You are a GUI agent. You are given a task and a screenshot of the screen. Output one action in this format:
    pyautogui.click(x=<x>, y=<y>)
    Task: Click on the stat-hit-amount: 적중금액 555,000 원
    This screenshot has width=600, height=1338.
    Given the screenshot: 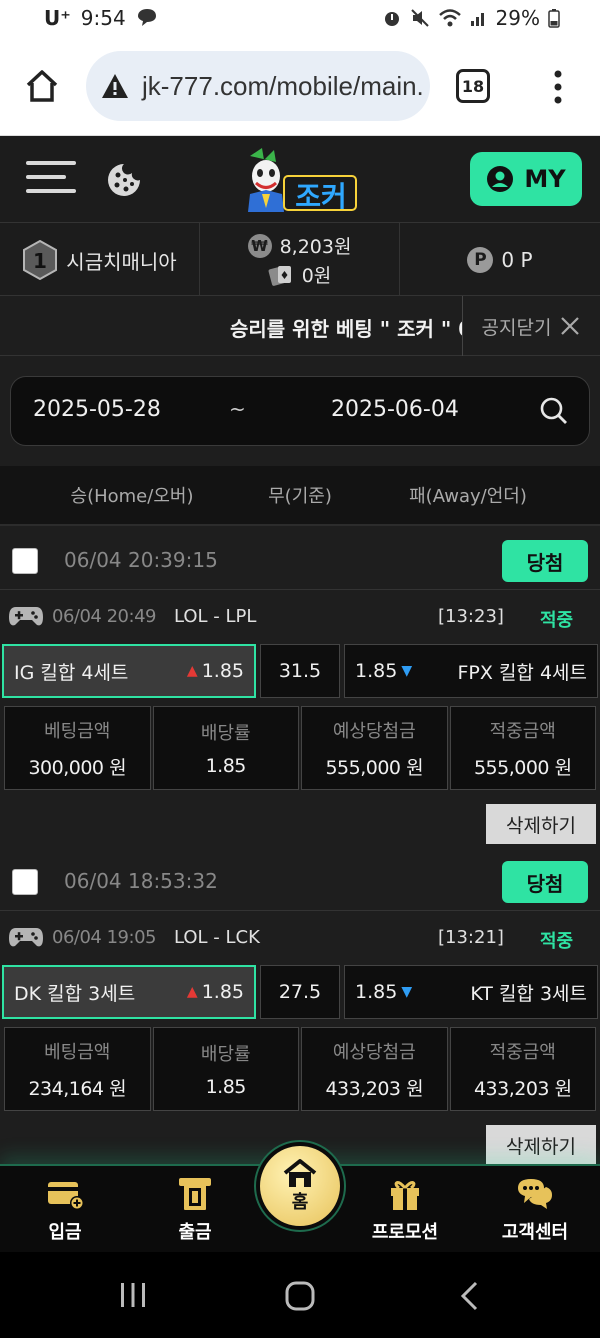 What is the action you would take?
    pyautogui.click(x=522, y=748)
    